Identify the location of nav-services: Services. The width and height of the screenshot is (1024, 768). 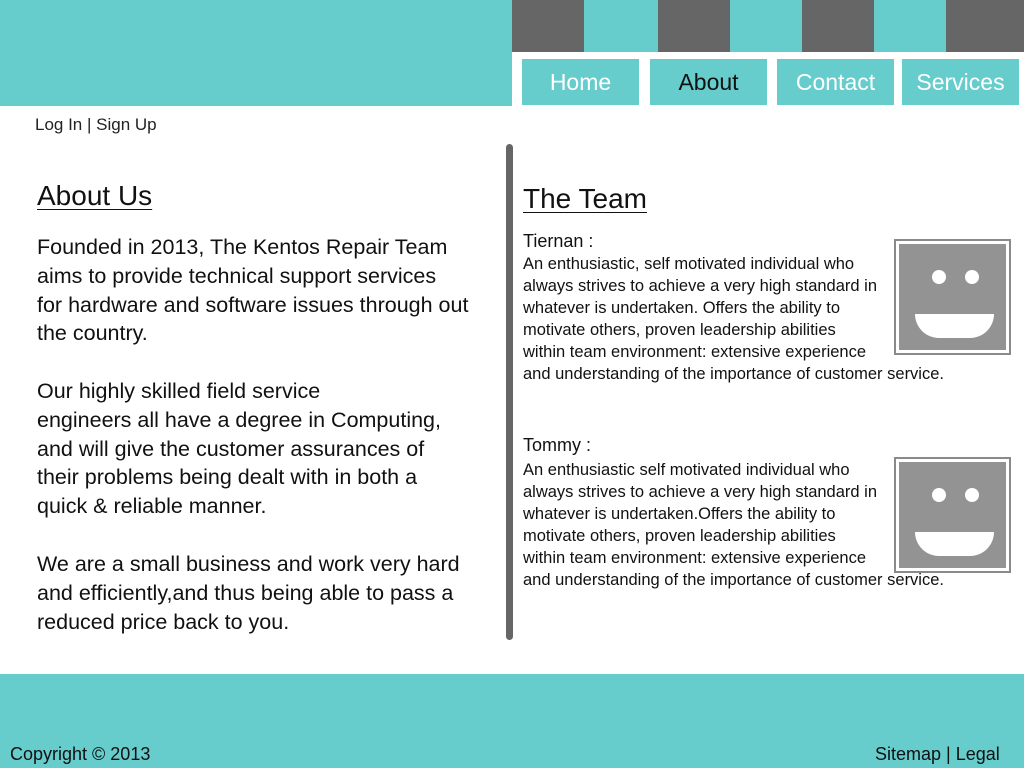
(960, 82).